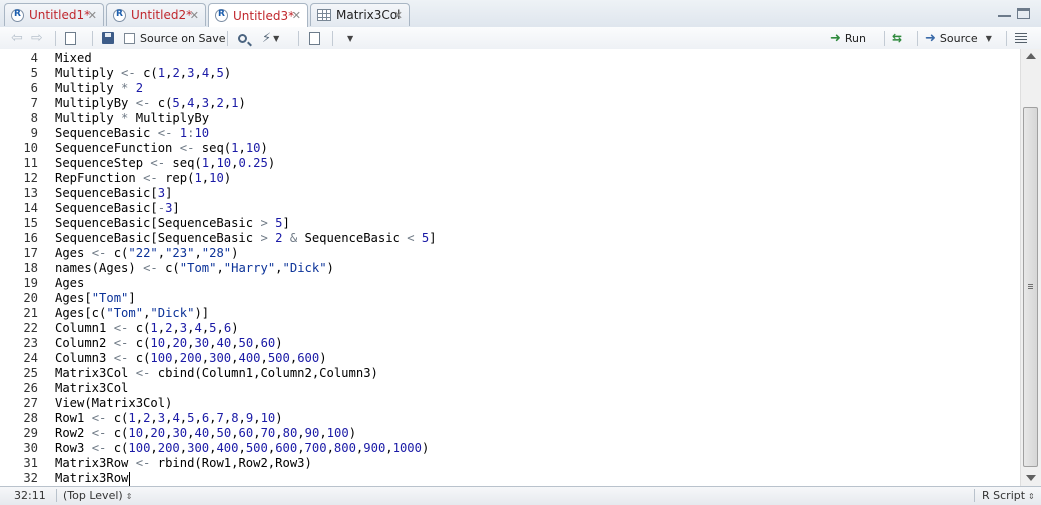 This screenshot has width=1041, height=505. I want to click on code-token: 400, so click(227, 448).